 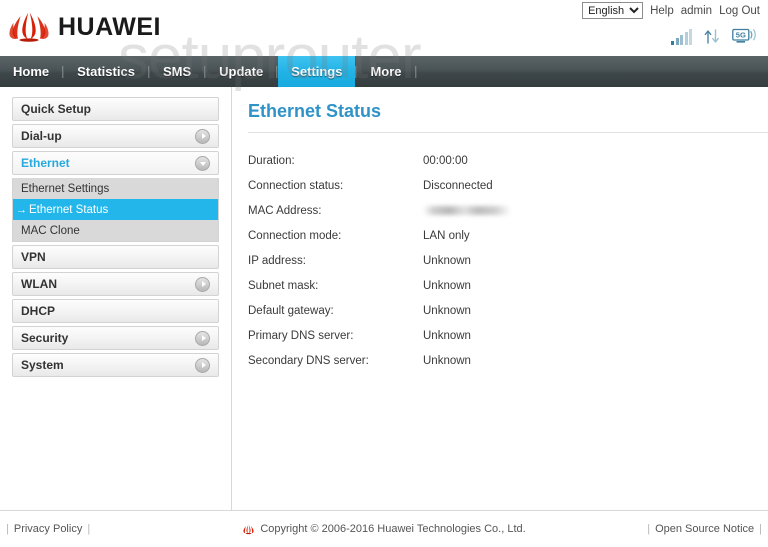 I want to click on row-label: Connection status:, so click(x=296, y=186).